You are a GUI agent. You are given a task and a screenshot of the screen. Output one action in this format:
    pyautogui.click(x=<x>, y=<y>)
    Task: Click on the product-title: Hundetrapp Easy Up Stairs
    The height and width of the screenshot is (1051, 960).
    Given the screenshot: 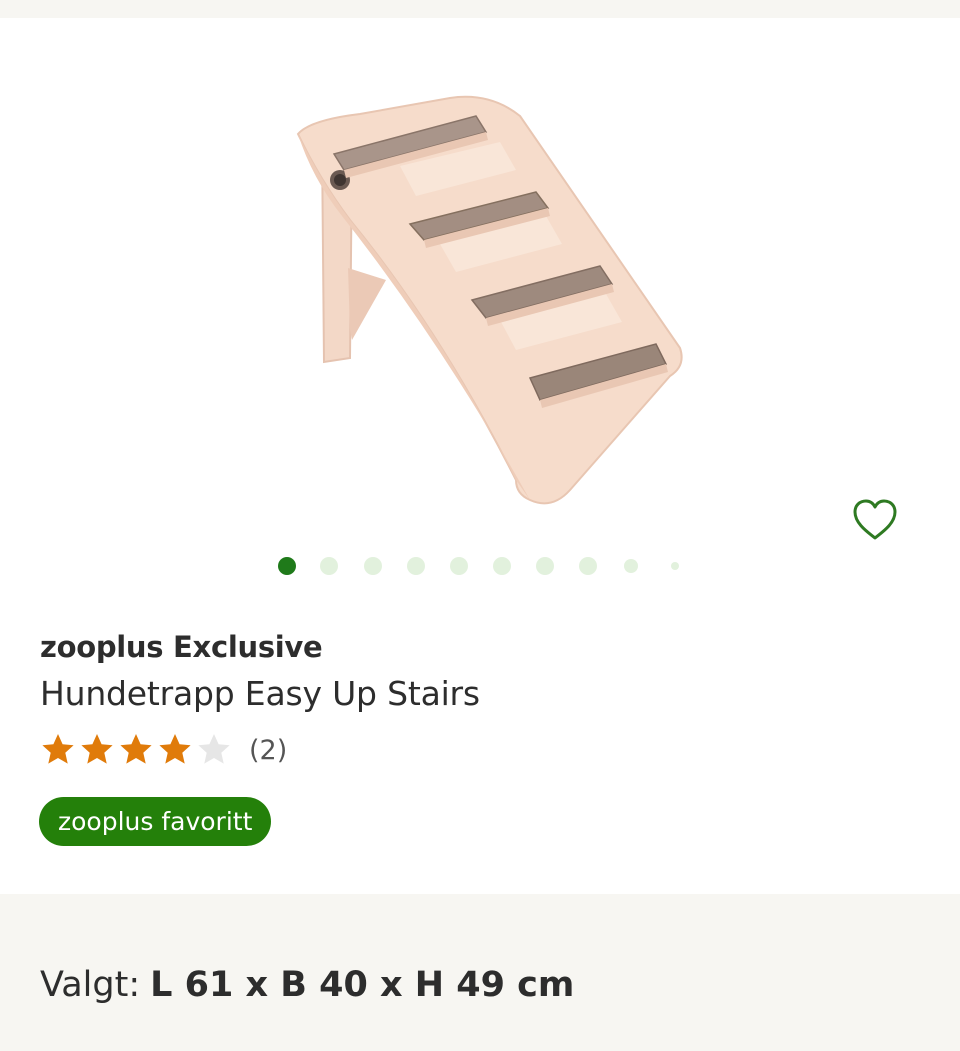 What is the action you would take?
    pyautogui.click(x=260, y=693)
    